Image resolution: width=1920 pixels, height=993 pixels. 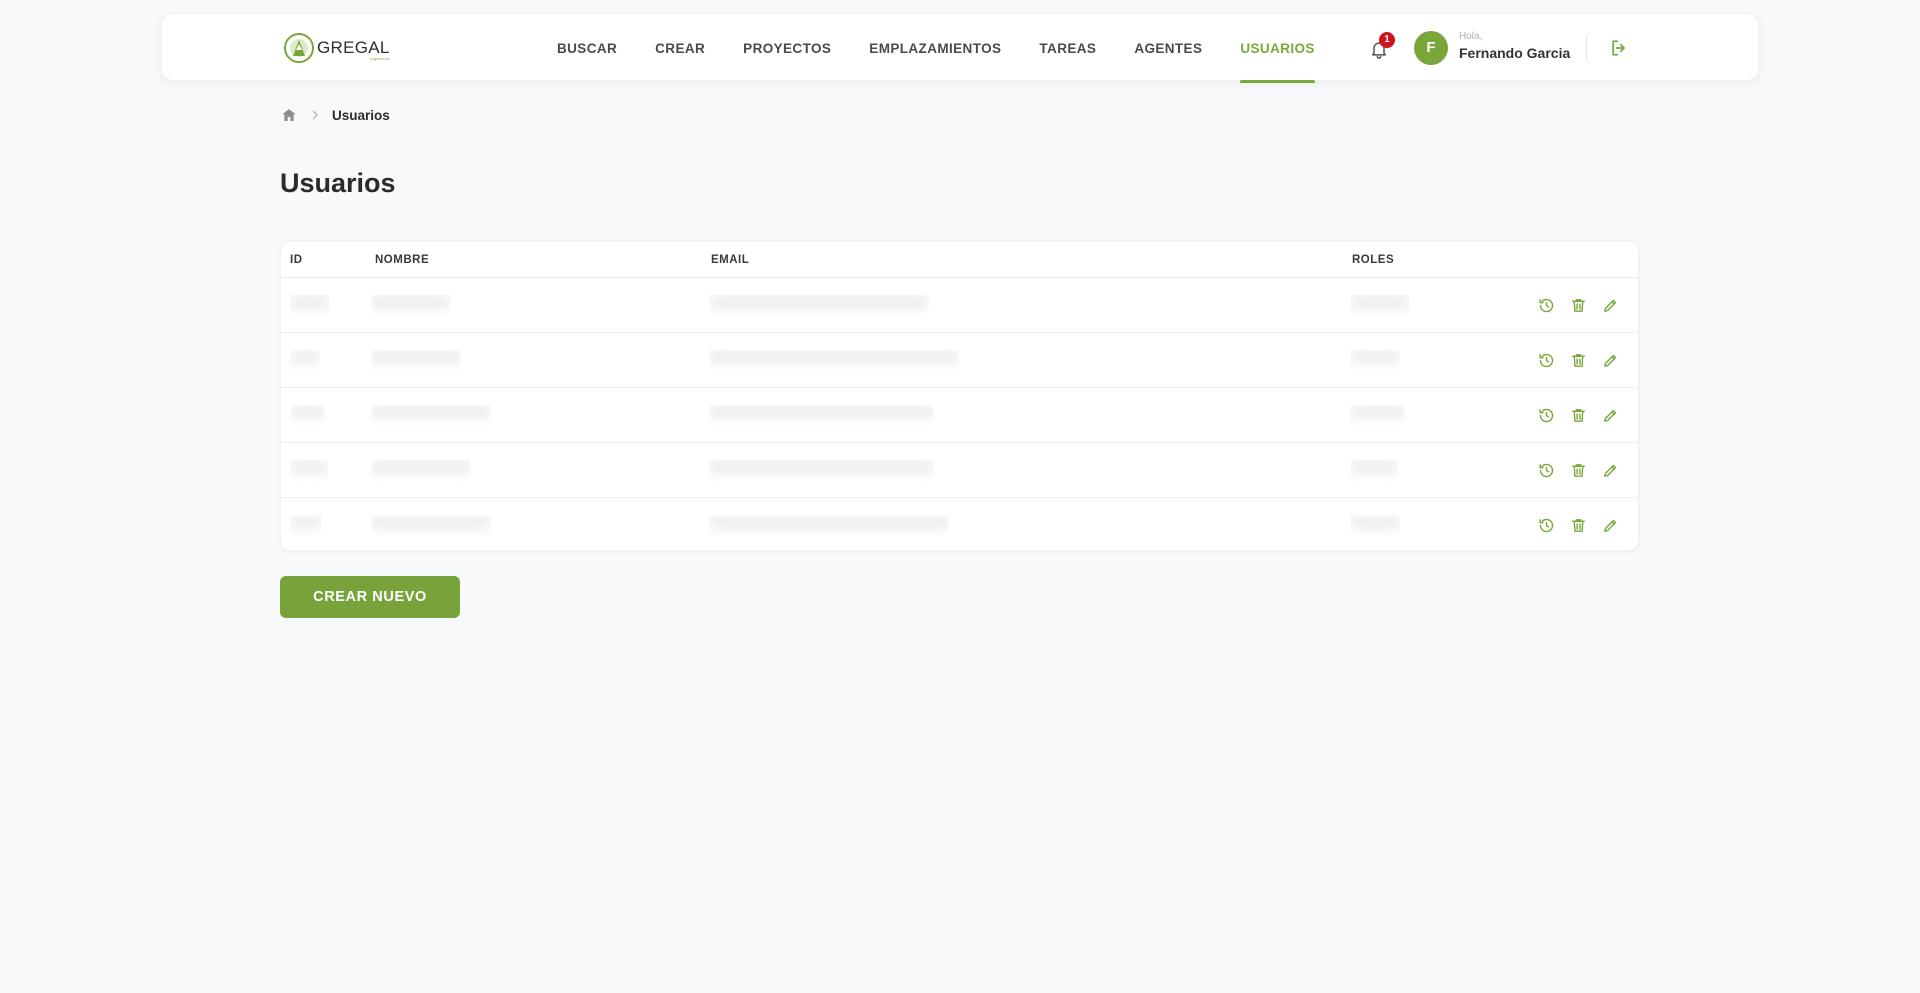 I want to click on nav-item-tareas: TAREAS, so click(x=1067, y=48).